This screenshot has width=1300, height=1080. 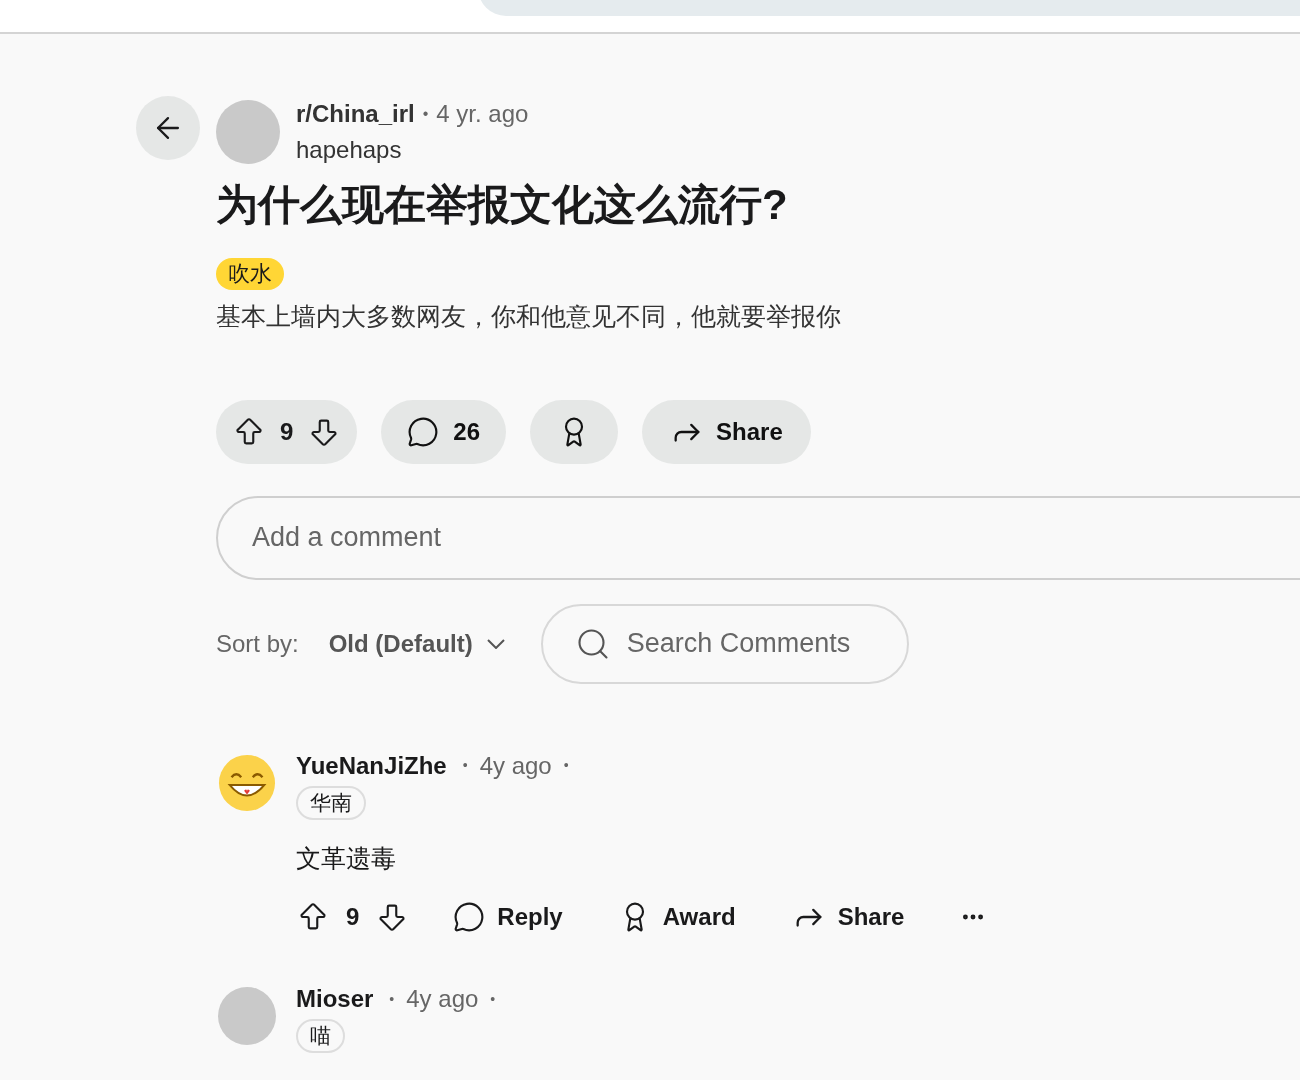 I want to click on sort-label: Sort by:, so click(x=257, y=643).